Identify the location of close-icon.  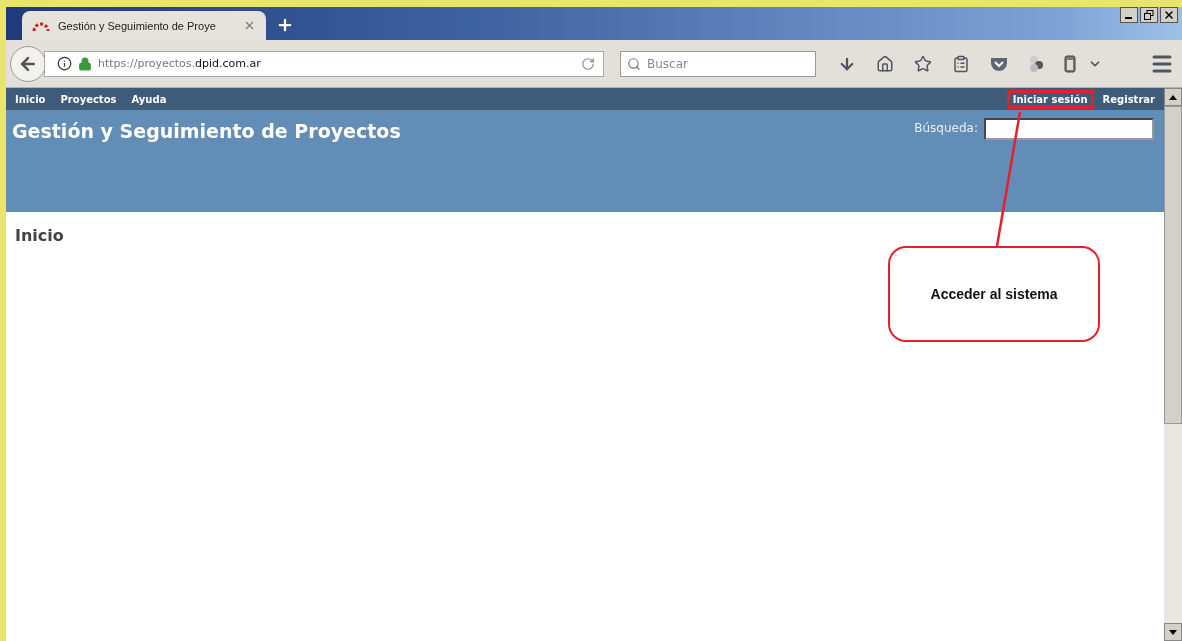
(1169, 15).